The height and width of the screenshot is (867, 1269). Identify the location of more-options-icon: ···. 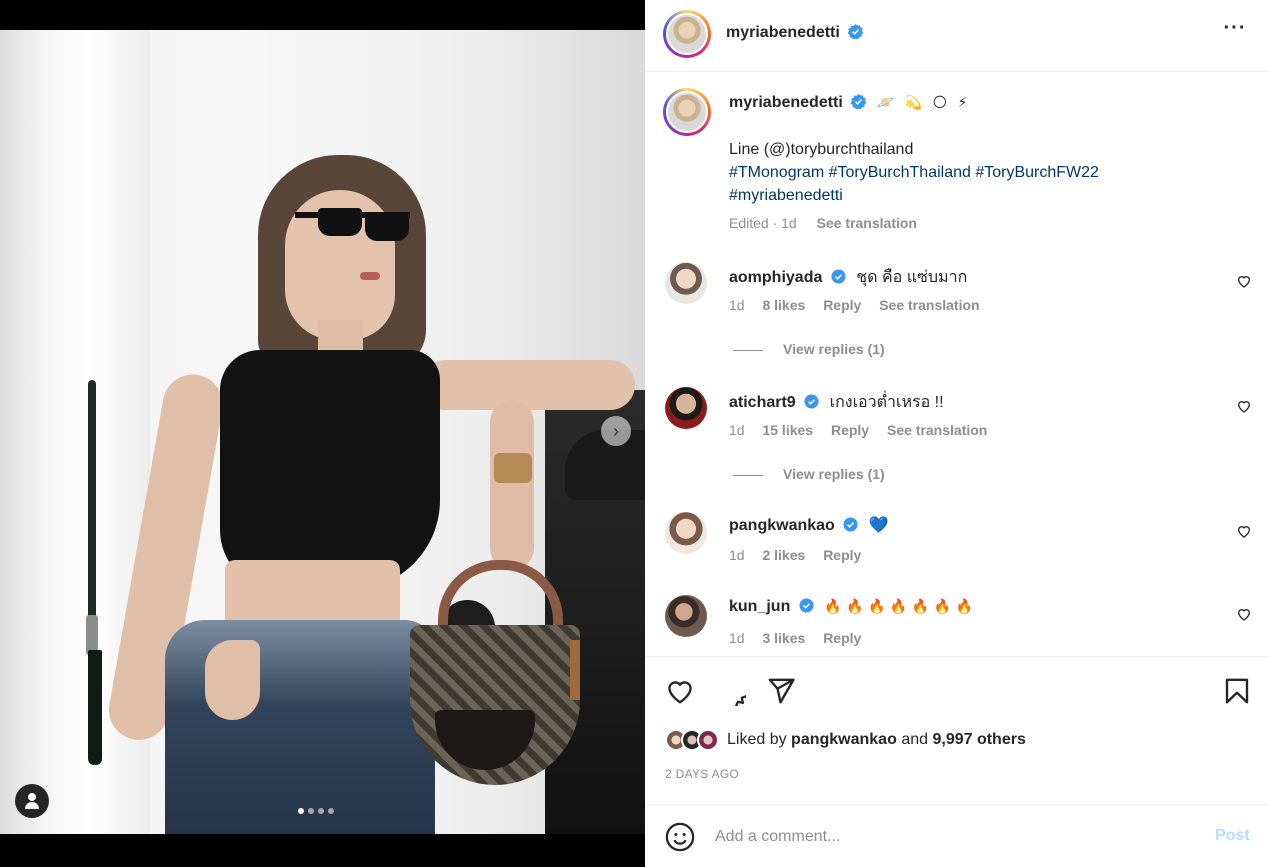
(1235, 30).